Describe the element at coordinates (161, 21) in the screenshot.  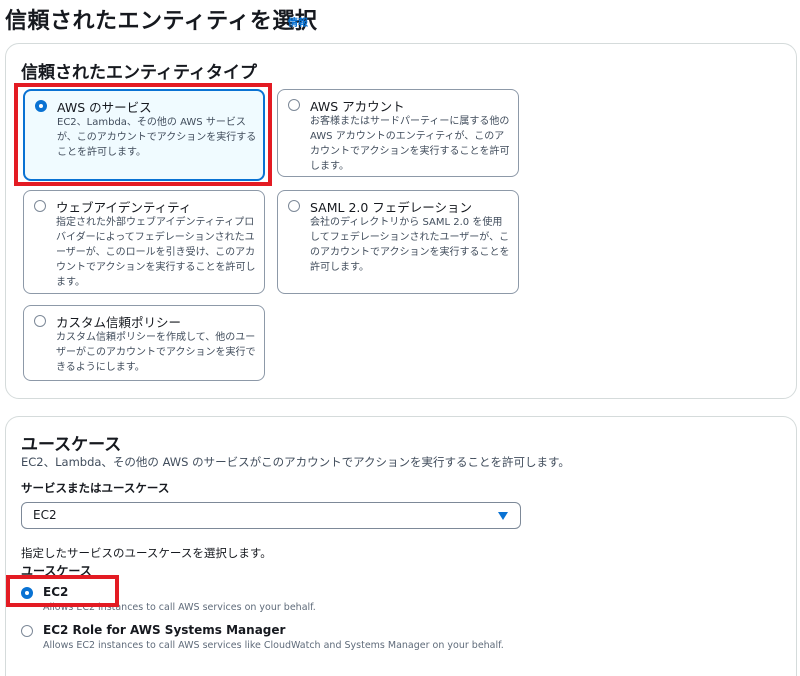
I see `page-title: 信頼されたエンティティを選択` at that location.